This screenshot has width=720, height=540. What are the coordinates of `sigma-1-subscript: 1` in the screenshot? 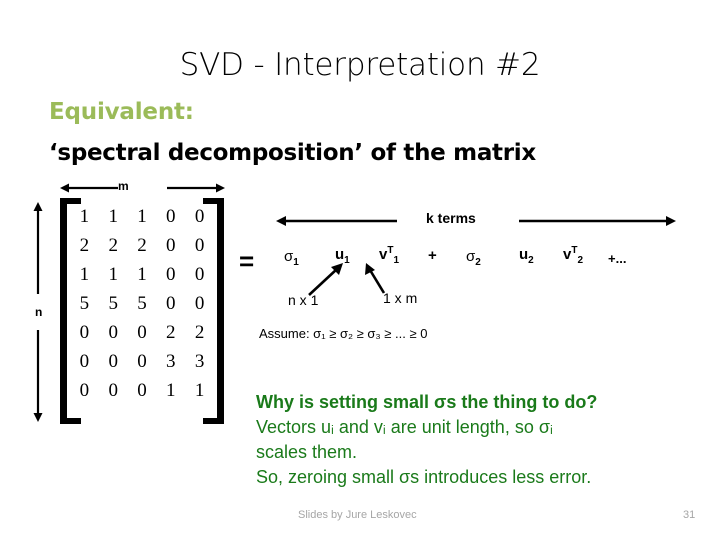 It's located at (296, 262).